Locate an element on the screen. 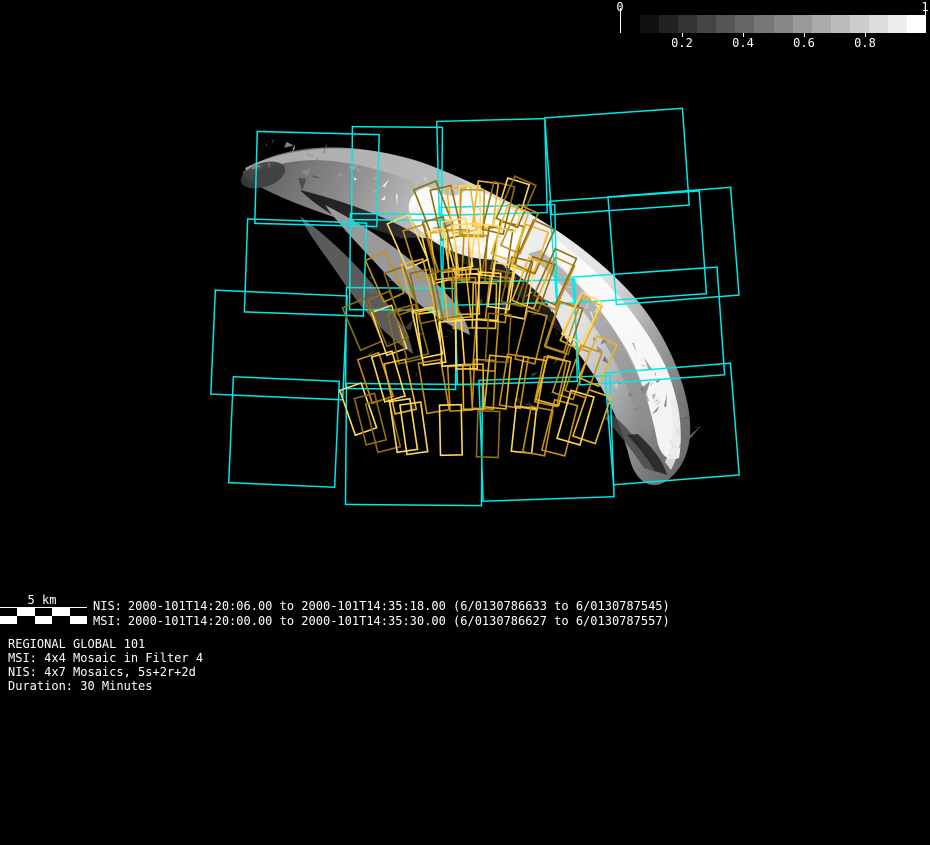 This screenshot has height=845, width=930. colorbar-tick-label: 0.4 is located at coordinates (743, 43).